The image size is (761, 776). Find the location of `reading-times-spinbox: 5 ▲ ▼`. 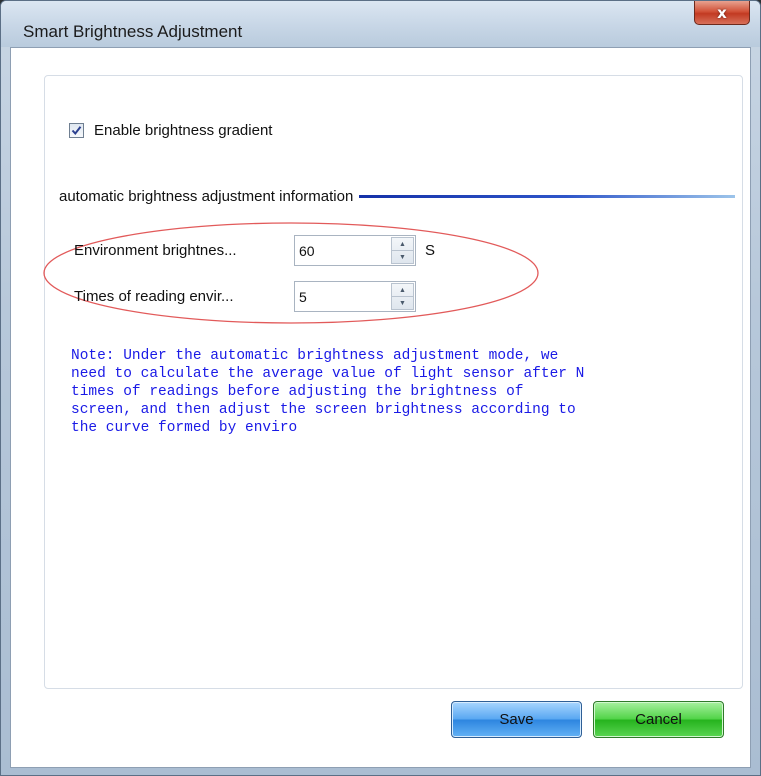

reading-times-spinbox: 5 ▲ ▼ is located at coordinates (355, 296).